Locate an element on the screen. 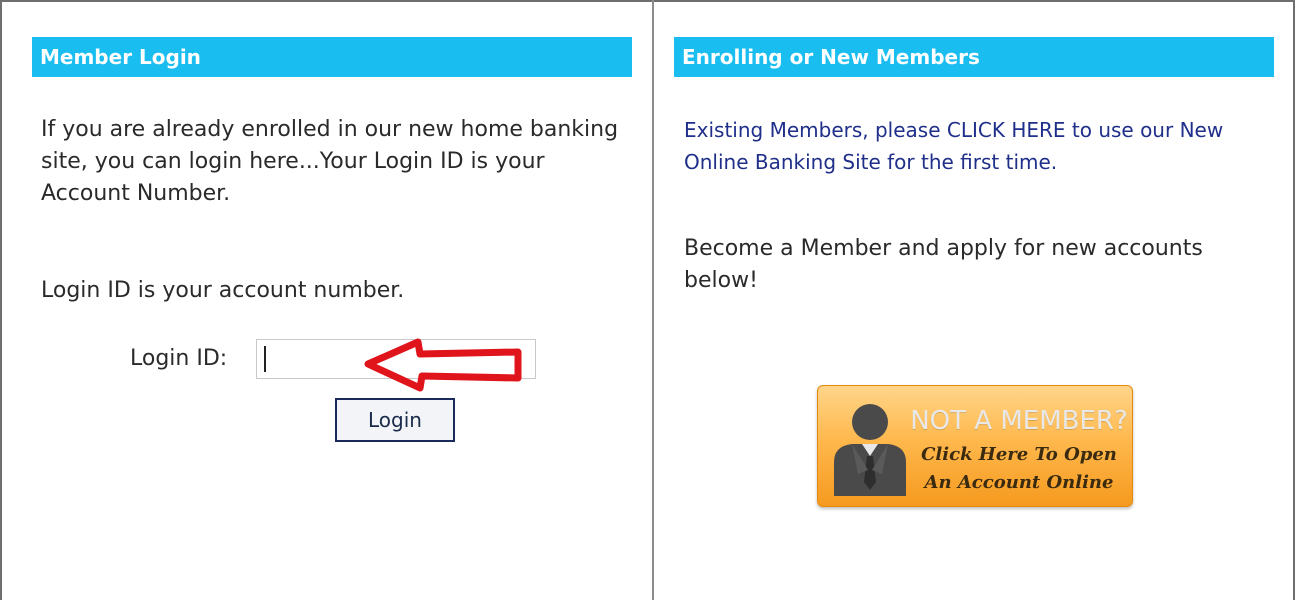 The image size is (1295, 600). red-arrow-left-icon is located at coordinates (443, 365).